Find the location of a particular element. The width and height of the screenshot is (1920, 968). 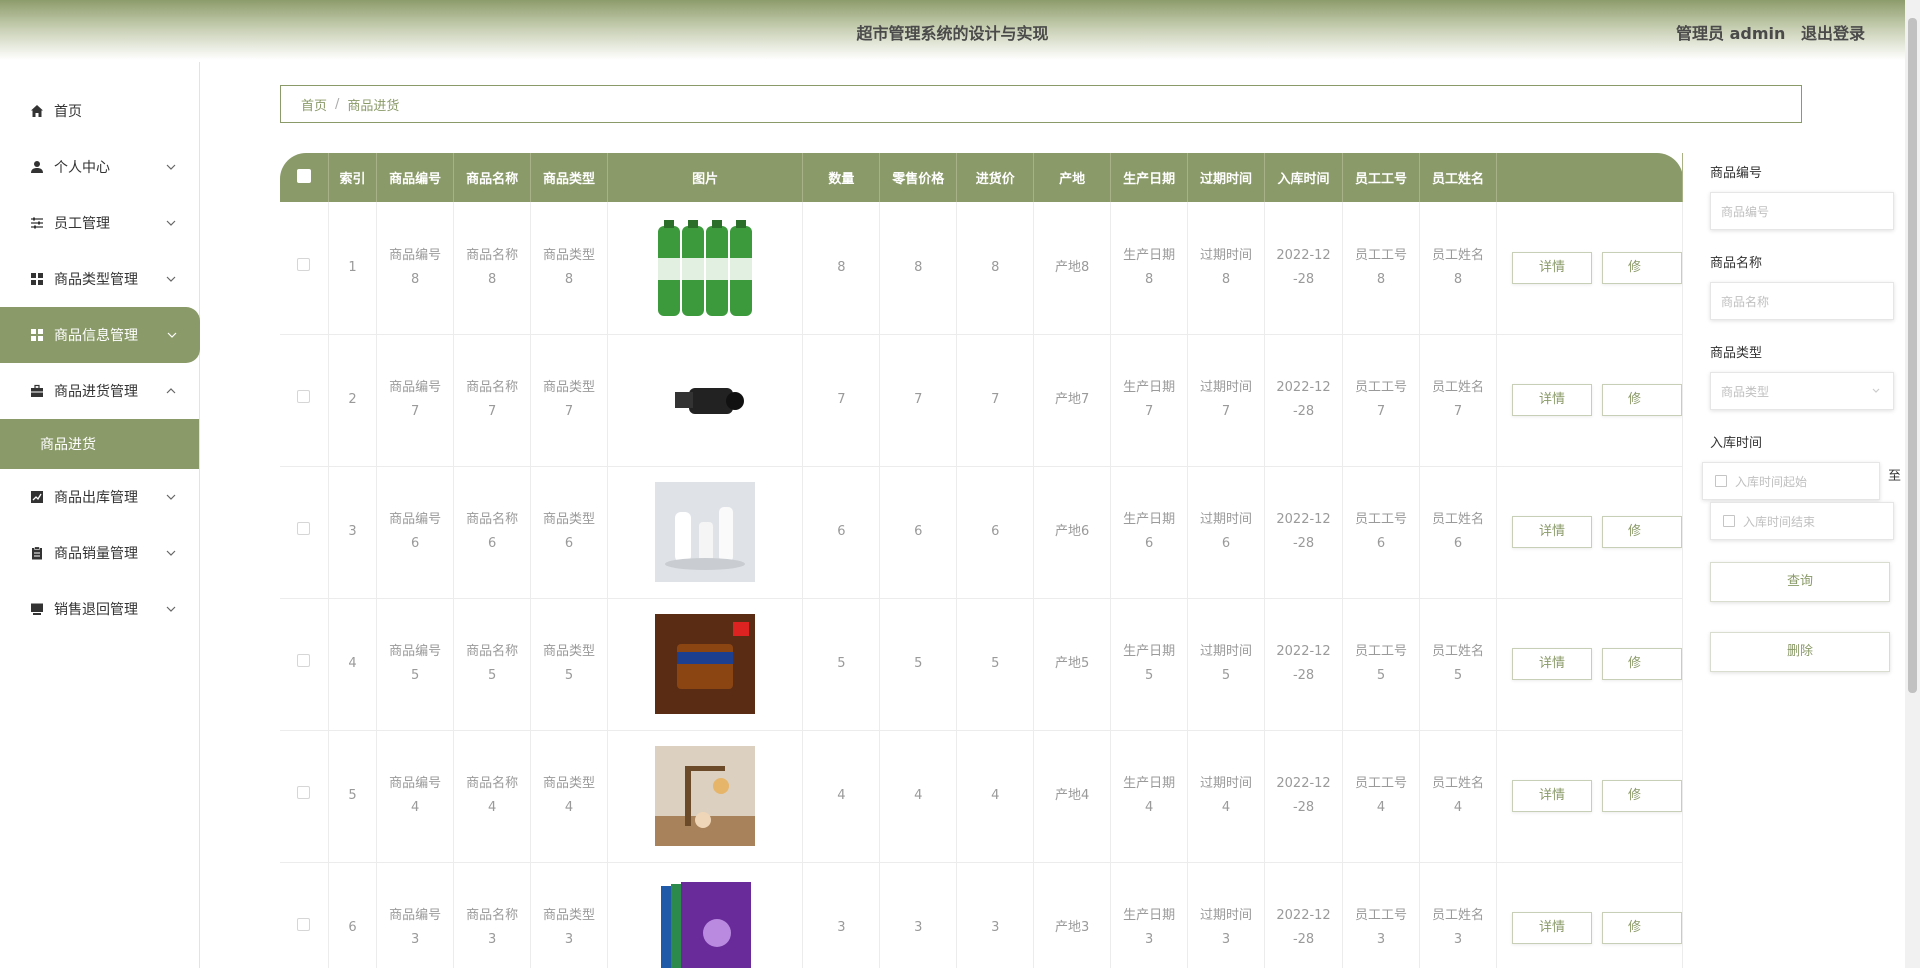

cell-type: 商品类型 5 is located at coordinates (569, 664).